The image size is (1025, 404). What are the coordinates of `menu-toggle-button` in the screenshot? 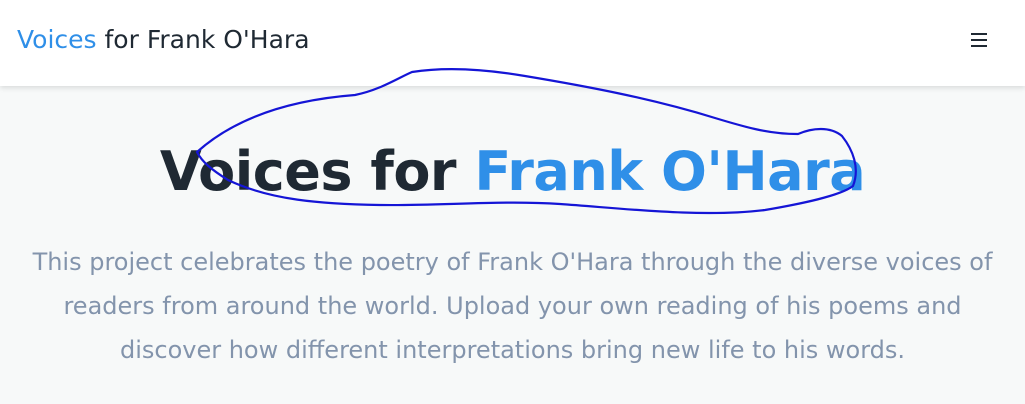 It's located at (979, 40).